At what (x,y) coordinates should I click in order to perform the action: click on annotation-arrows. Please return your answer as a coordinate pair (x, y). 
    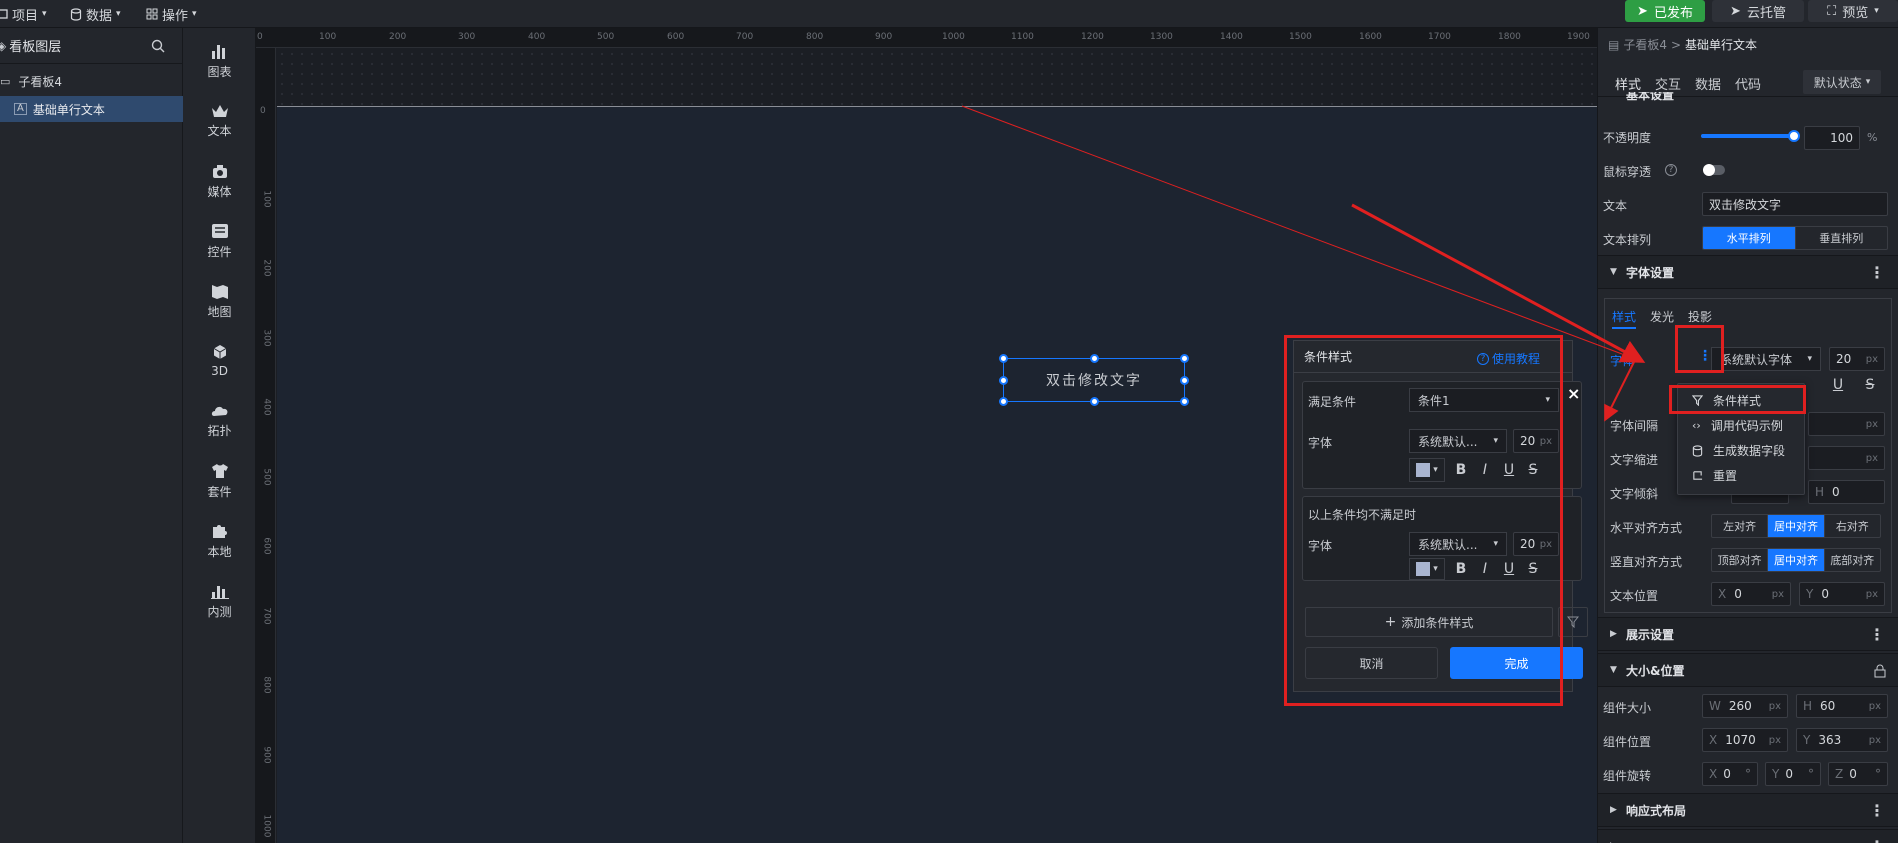
    Looking at the image, I should click on (1303, 263).